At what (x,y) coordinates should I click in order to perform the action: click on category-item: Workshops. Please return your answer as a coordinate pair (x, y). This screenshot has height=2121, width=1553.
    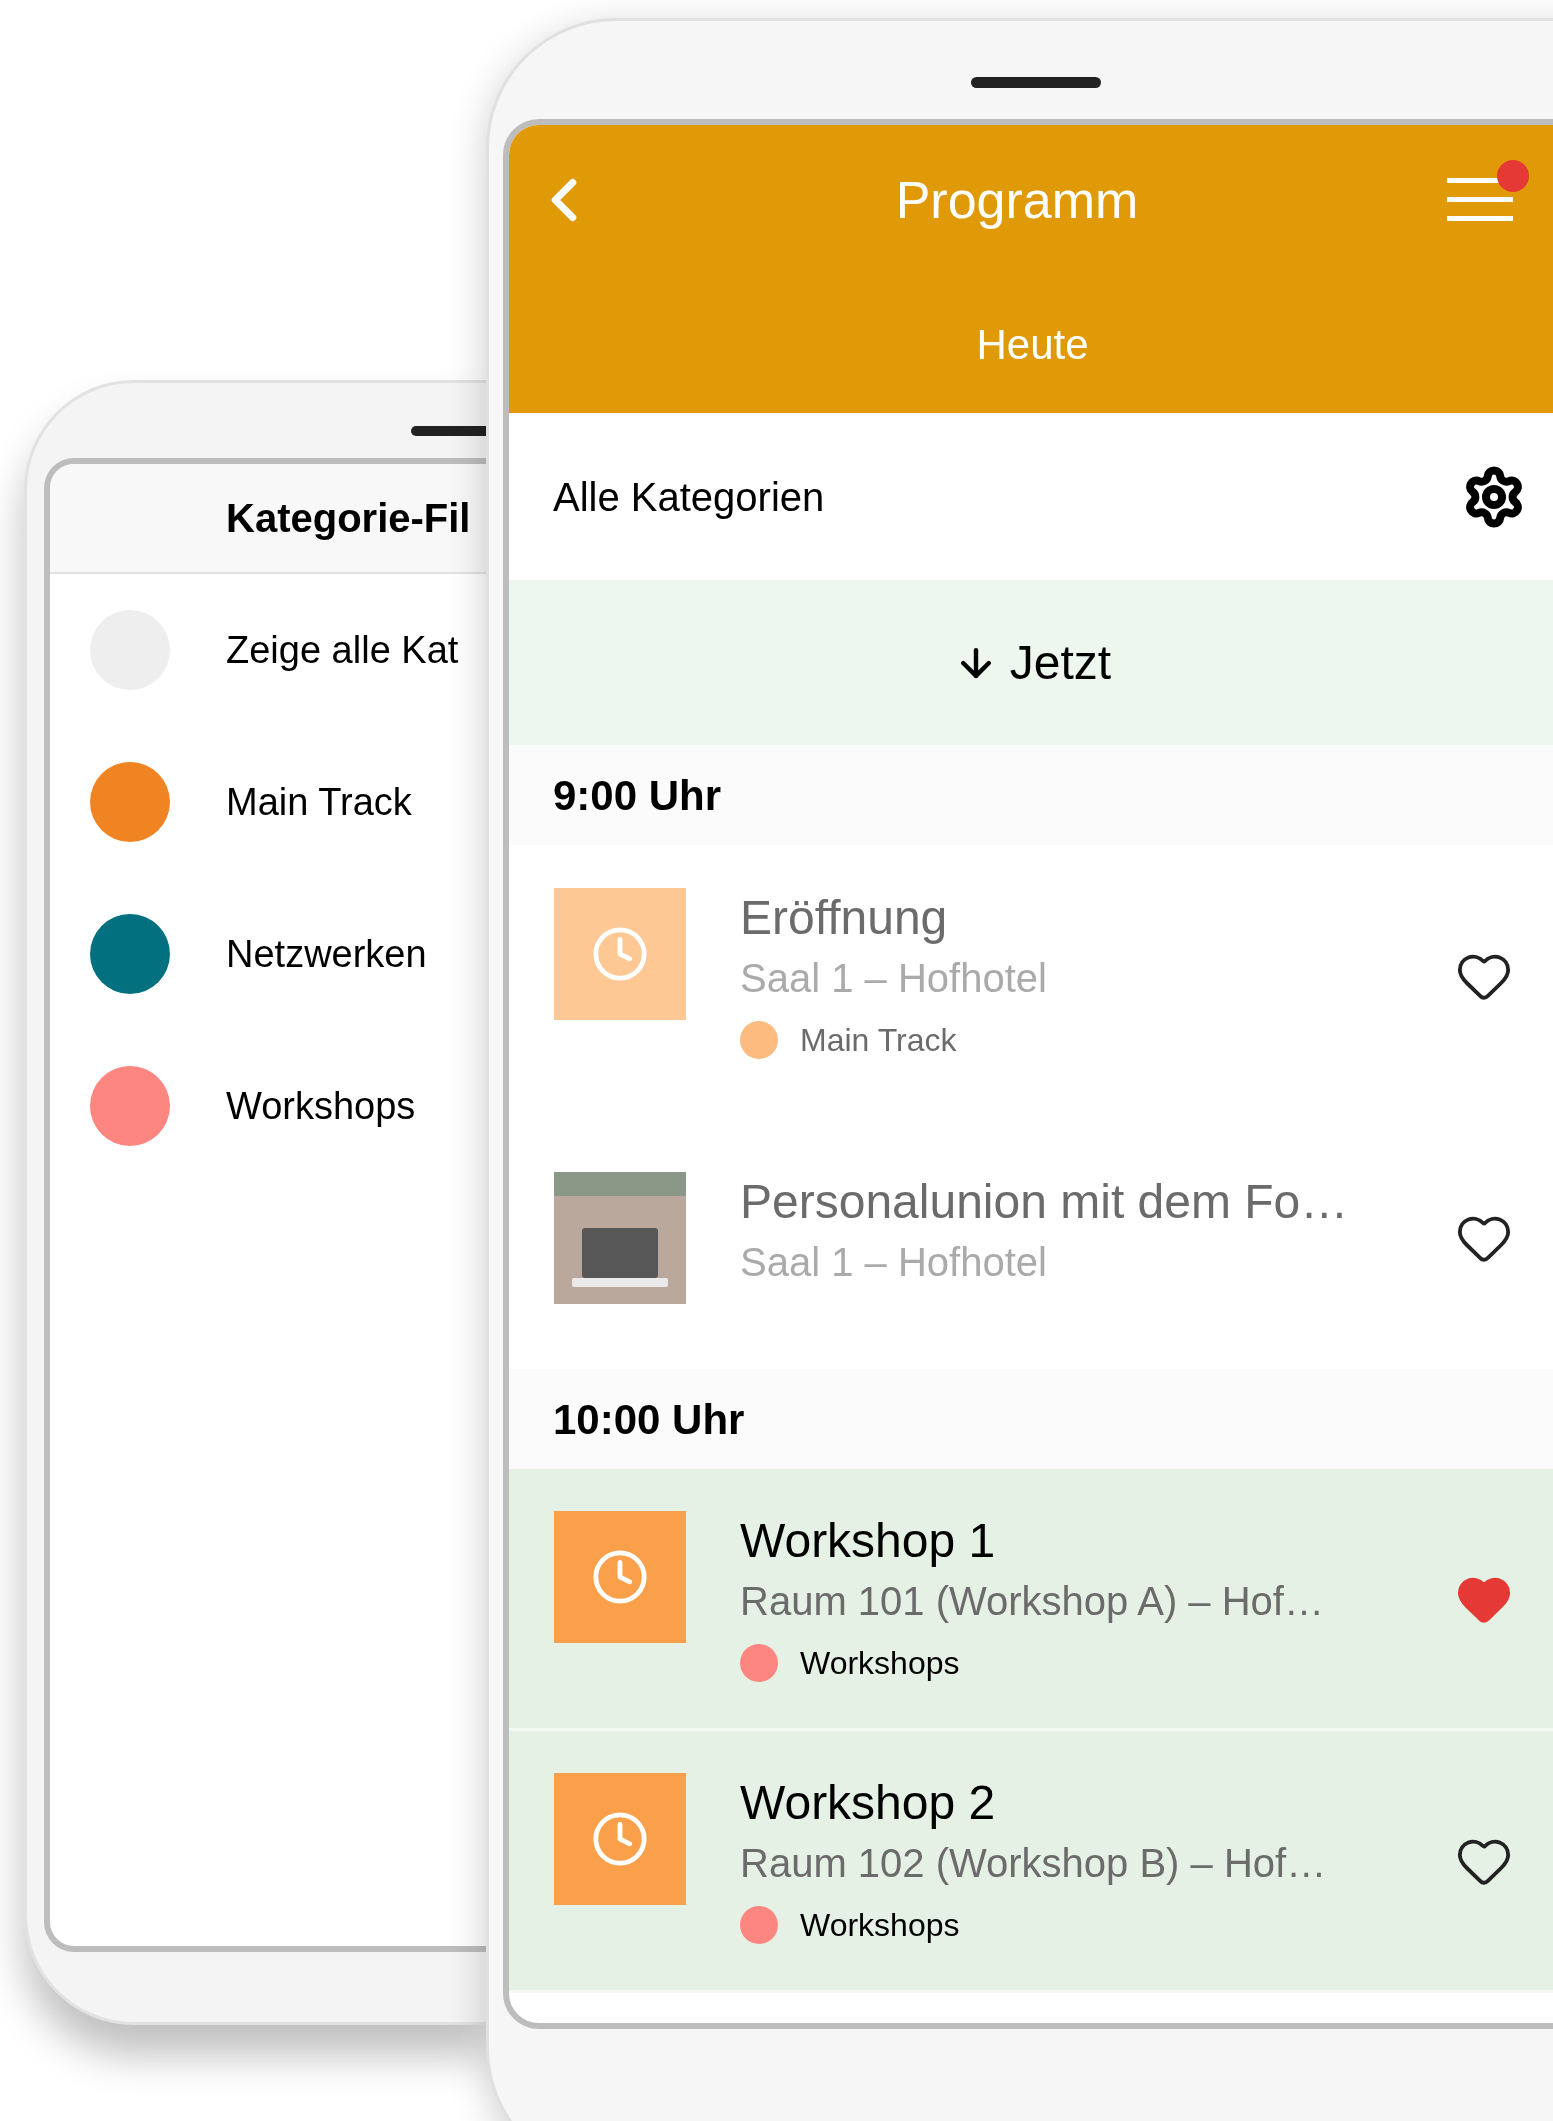
    Looking at the image, I should click on (268, 1106).